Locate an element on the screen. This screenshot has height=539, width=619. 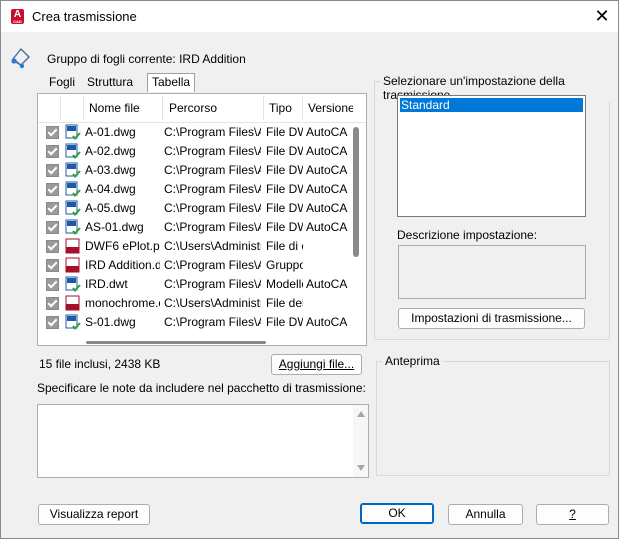
window-title: Crea trasmissione is located at coordinates (84, 16).